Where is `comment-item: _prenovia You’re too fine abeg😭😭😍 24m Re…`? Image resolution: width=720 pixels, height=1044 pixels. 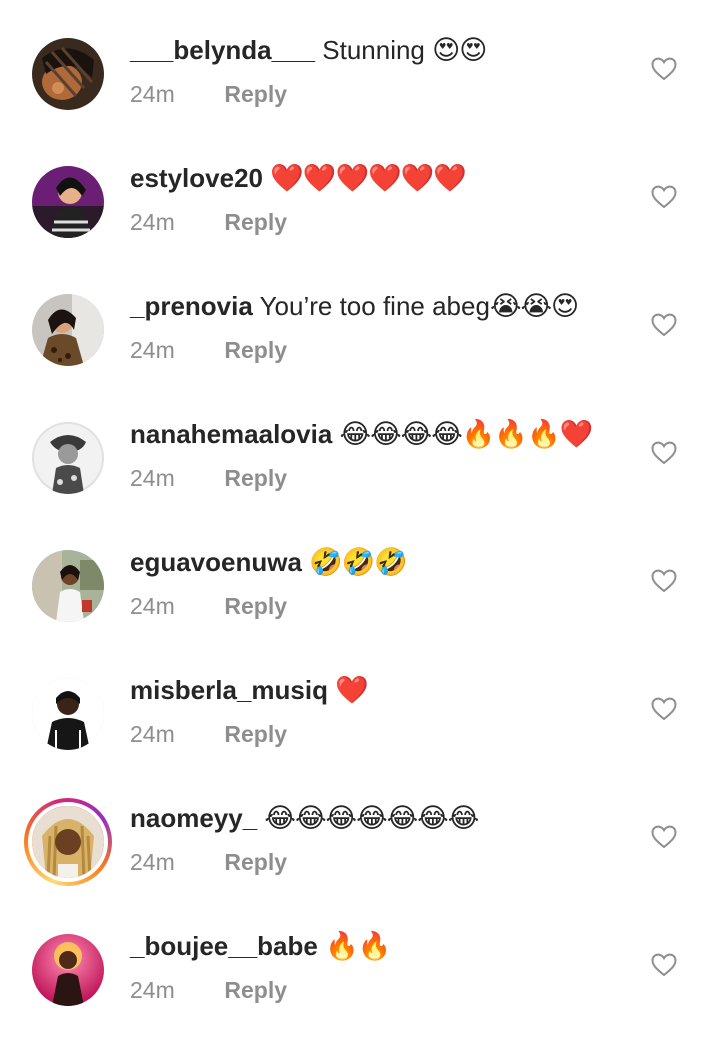
comment-item: _prenovia You’re too fine abeg😭😭😍 24m Re… is located at coordinates (360, 320).